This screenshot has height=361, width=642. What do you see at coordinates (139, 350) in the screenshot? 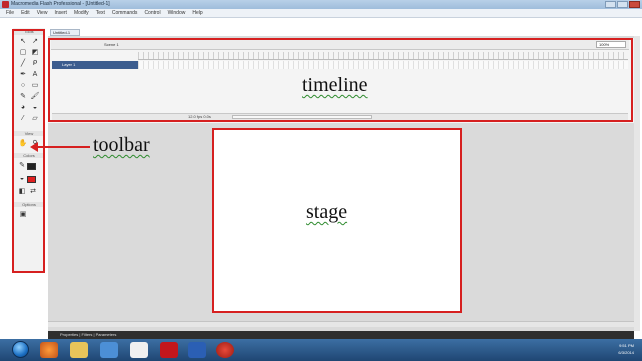
I see `chrome-icon` at bounding box center [139, 350].